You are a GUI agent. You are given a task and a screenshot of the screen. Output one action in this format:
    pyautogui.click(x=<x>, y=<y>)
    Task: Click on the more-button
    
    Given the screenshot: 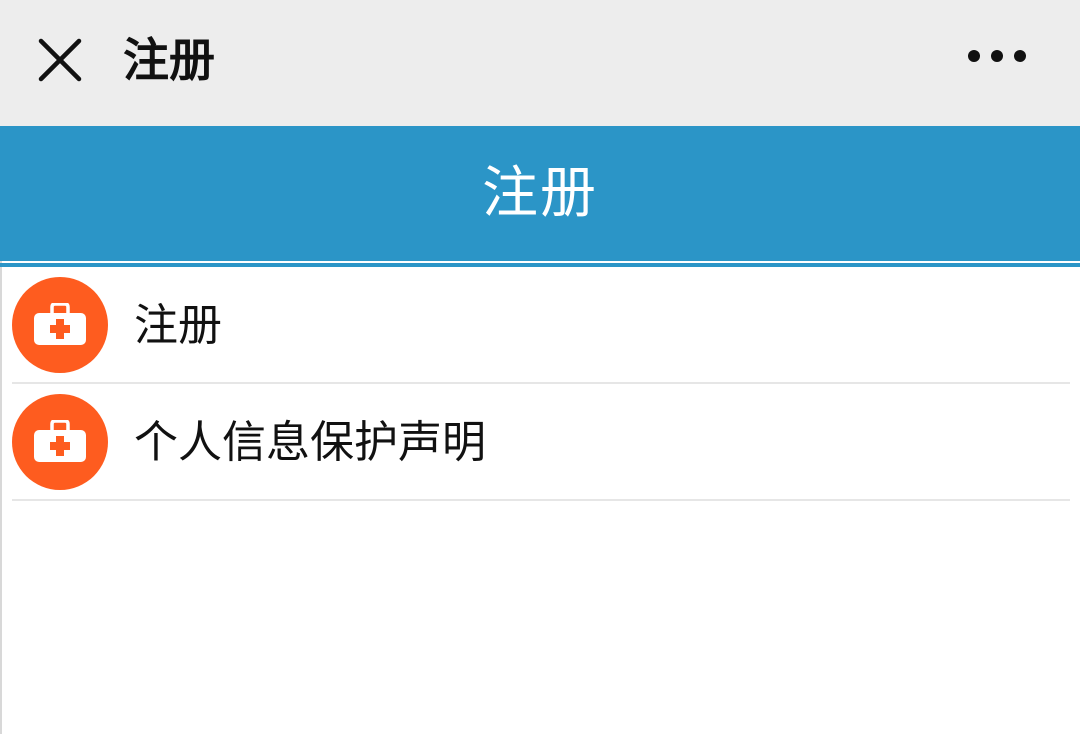 What is the action you would take?
    pyautogui.click(x=997, y=56)
    